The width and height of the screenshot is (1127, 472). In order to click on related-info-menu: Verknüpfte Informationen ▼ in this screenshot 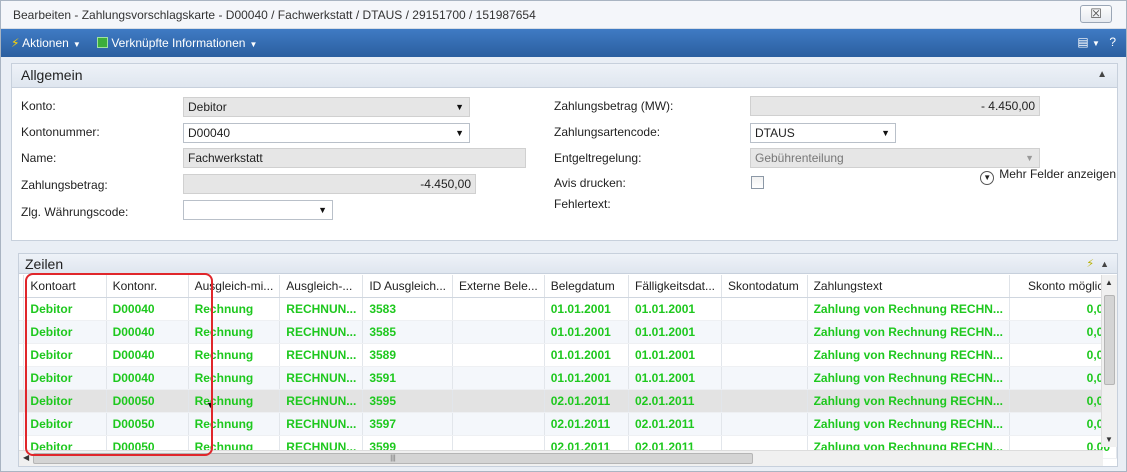, I will do `click(177, 43)`.